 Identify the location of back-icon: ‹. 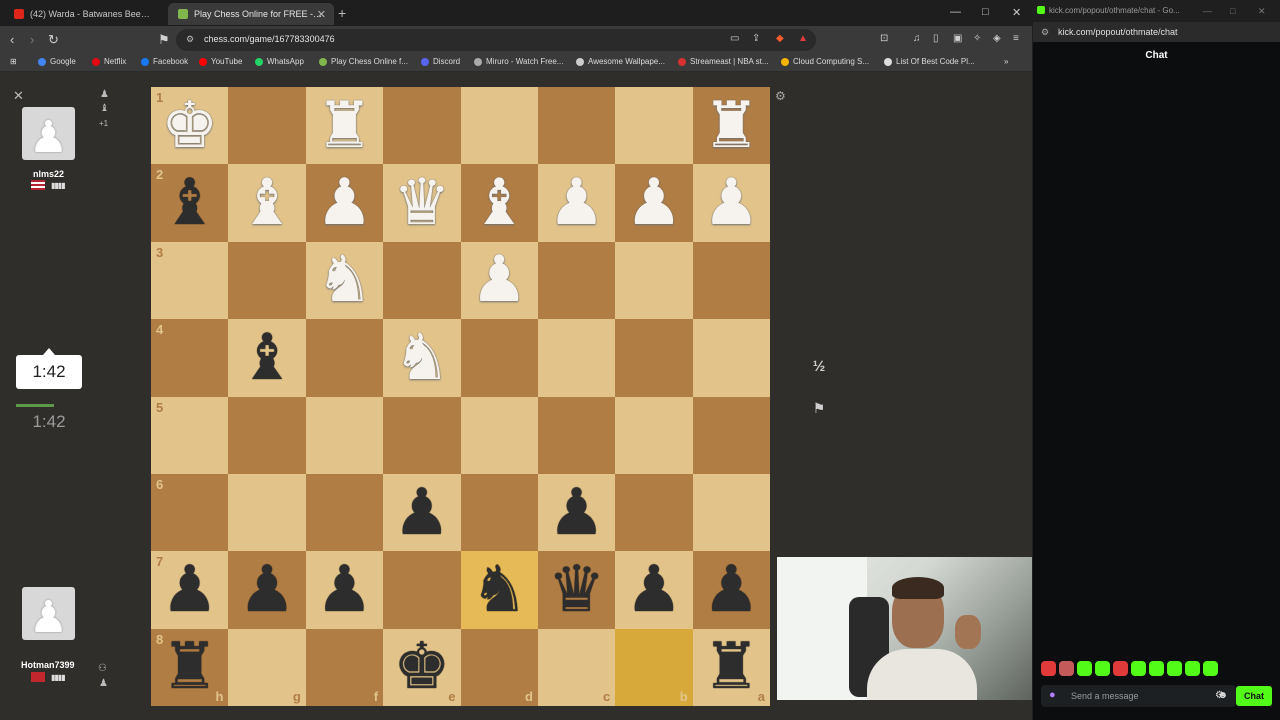
(12, 39).